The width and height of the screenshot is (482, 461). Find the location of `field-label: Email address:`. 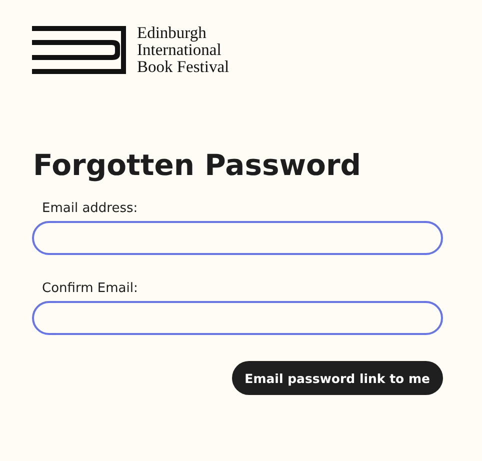

field-label: Email address: is located at coordinates (90, 208).